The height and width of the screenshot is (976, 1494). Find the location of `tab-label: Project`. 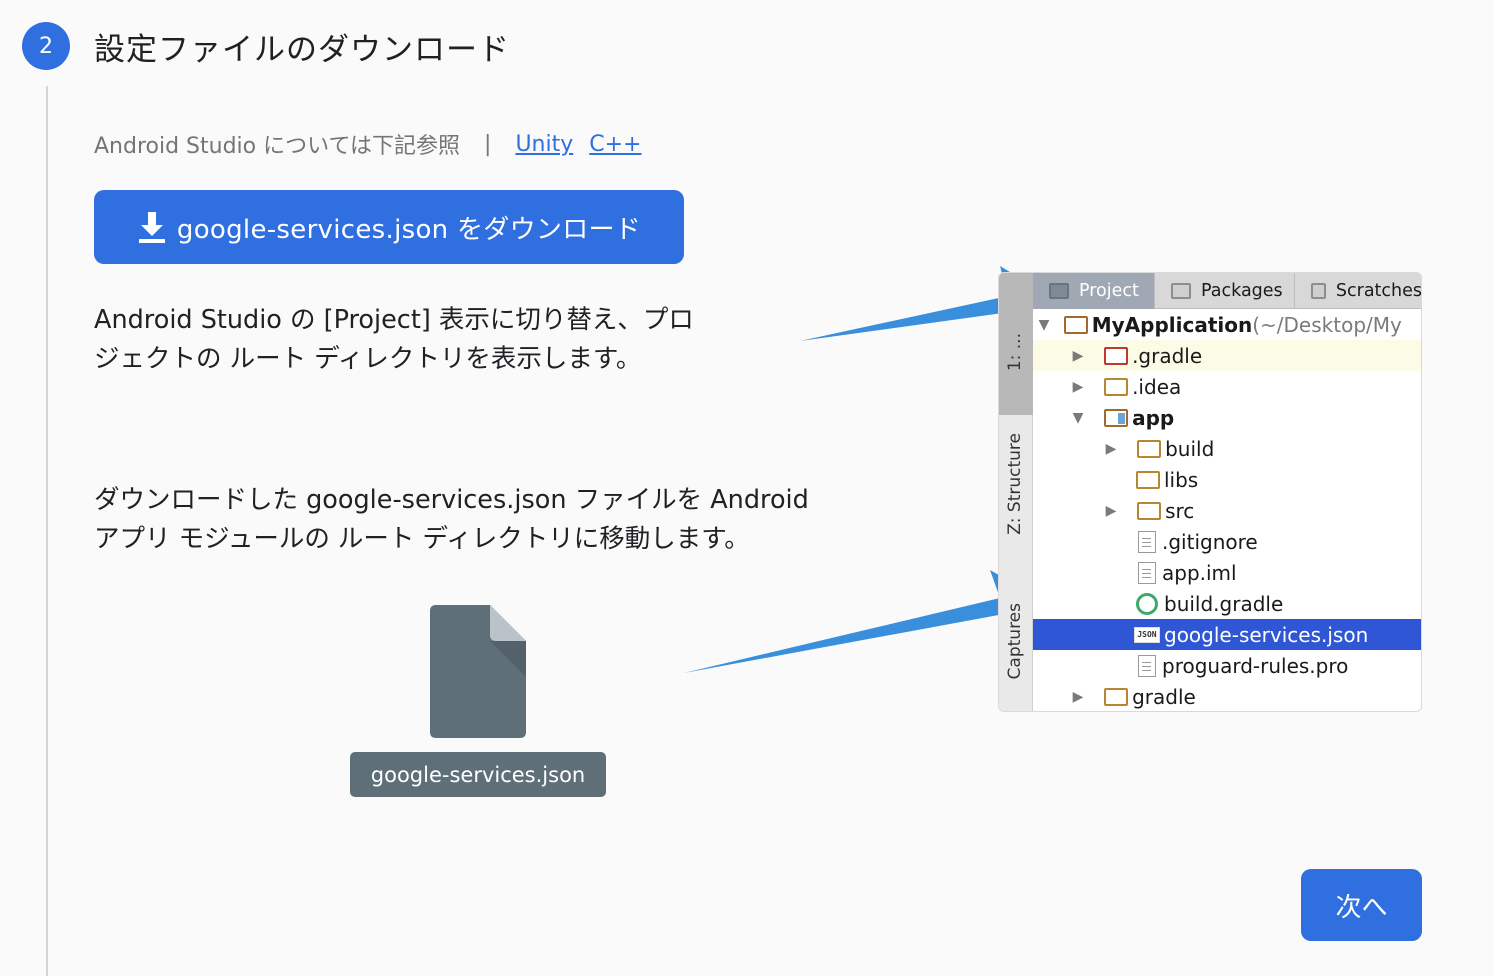

tab-label: Project is located at coordinates (1109, 291).